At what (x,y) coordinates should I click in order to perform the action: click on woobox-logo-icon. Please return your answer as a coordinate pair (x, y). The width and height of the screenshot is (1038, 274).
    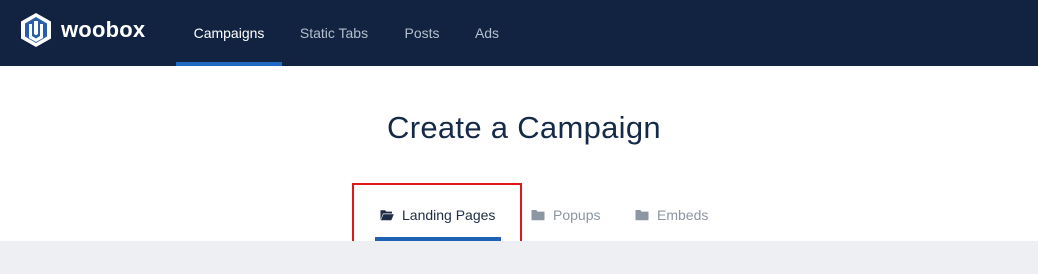
    Looking at the image, I should click on (36, 30).